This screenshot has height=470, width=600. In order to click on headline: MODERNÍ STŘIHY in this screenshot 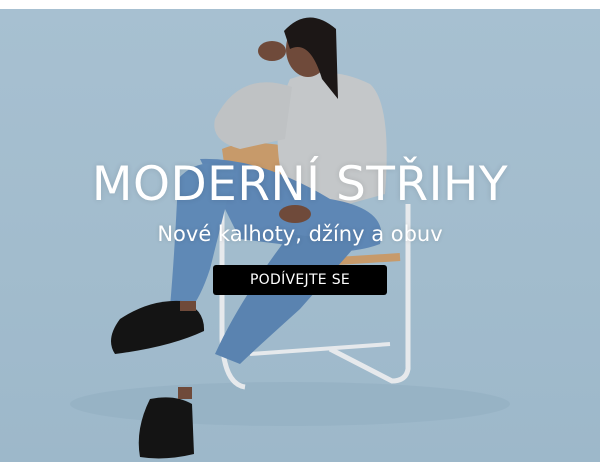, I will do `click(300, 184)`.